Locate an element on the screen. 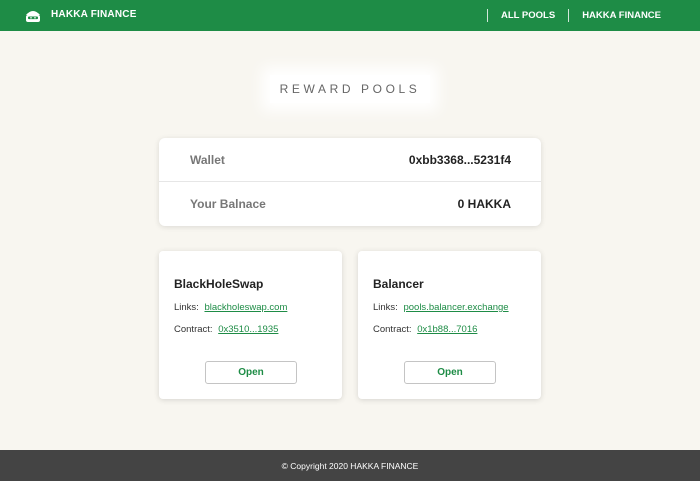 The height and width of the screenshot is (481, 700). wallet-address: 0xbb3368...5231f4 is located at coordinates (459, 160).